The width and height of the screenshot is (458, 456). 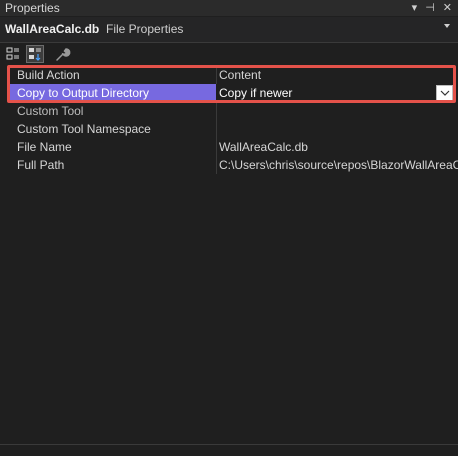 What do you see at coordinates (44, 147) in the screenshot?
I see `property-name: File Name` at bounding box center [44, 147].